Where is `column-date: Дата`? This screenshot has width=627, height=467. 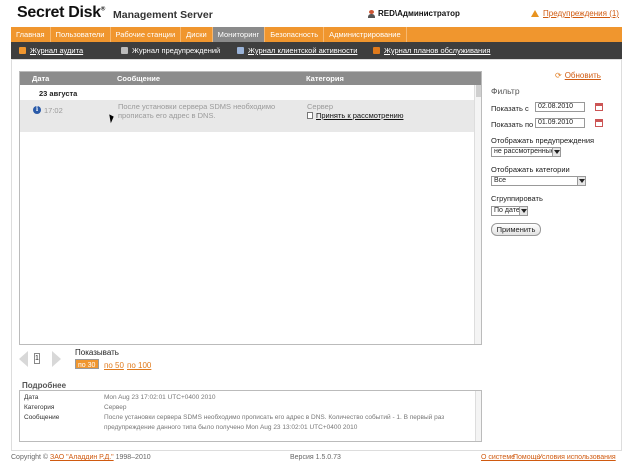 column-date: Дата is located at coordinates (40, 78).